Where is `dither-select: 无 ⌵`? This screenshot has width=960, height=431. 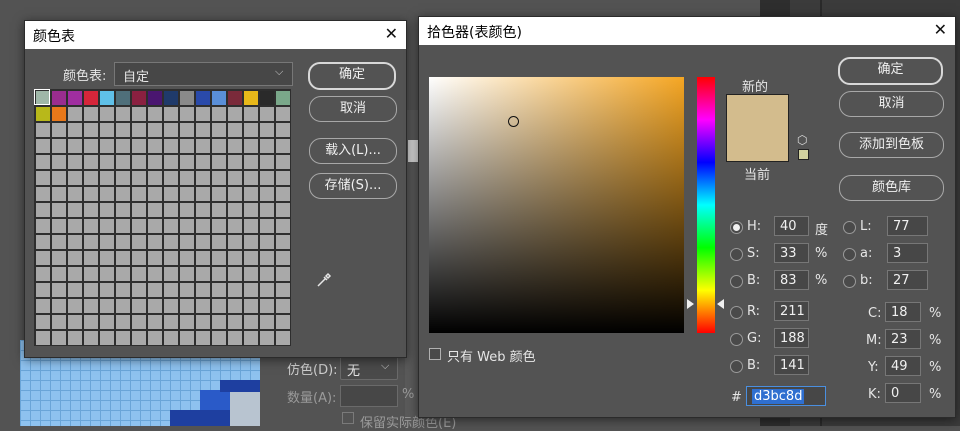
dither-select: 无 ⌵ is located at coordinates (369, 368).